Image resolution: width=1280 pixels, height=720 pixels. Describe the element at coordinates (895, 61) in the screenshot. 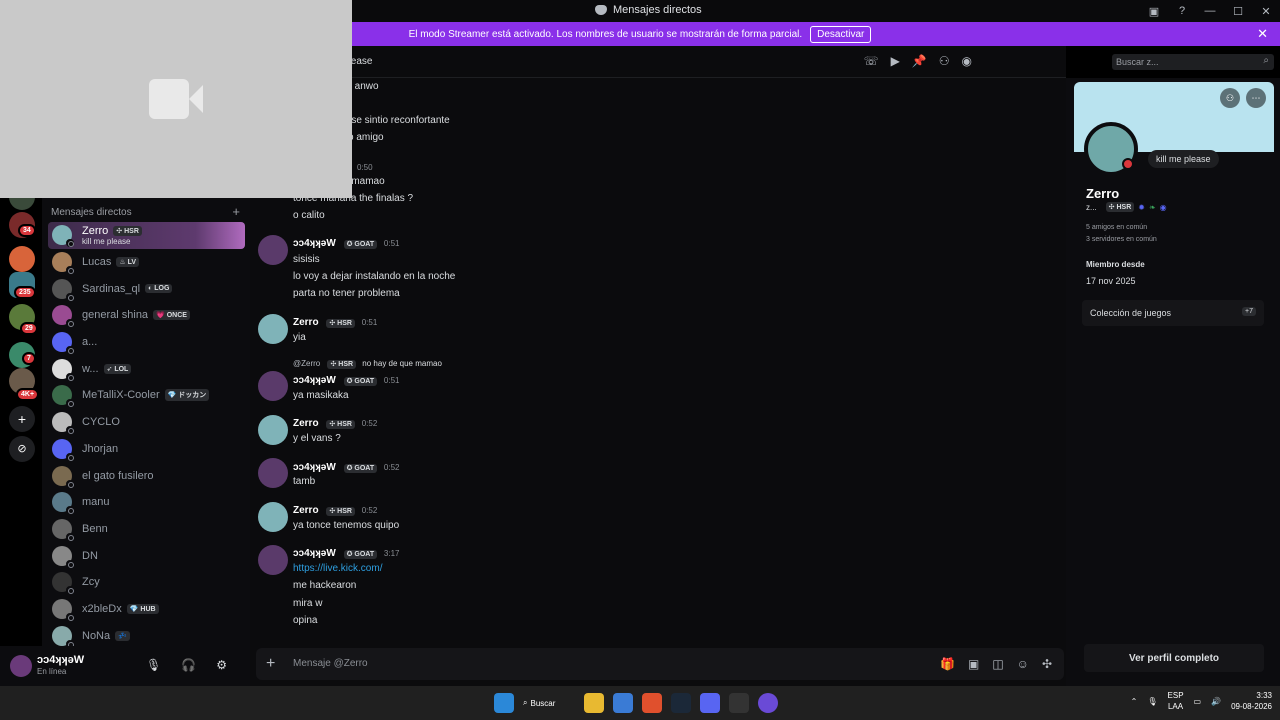

I see `video-call-icon: ▶` at that location.